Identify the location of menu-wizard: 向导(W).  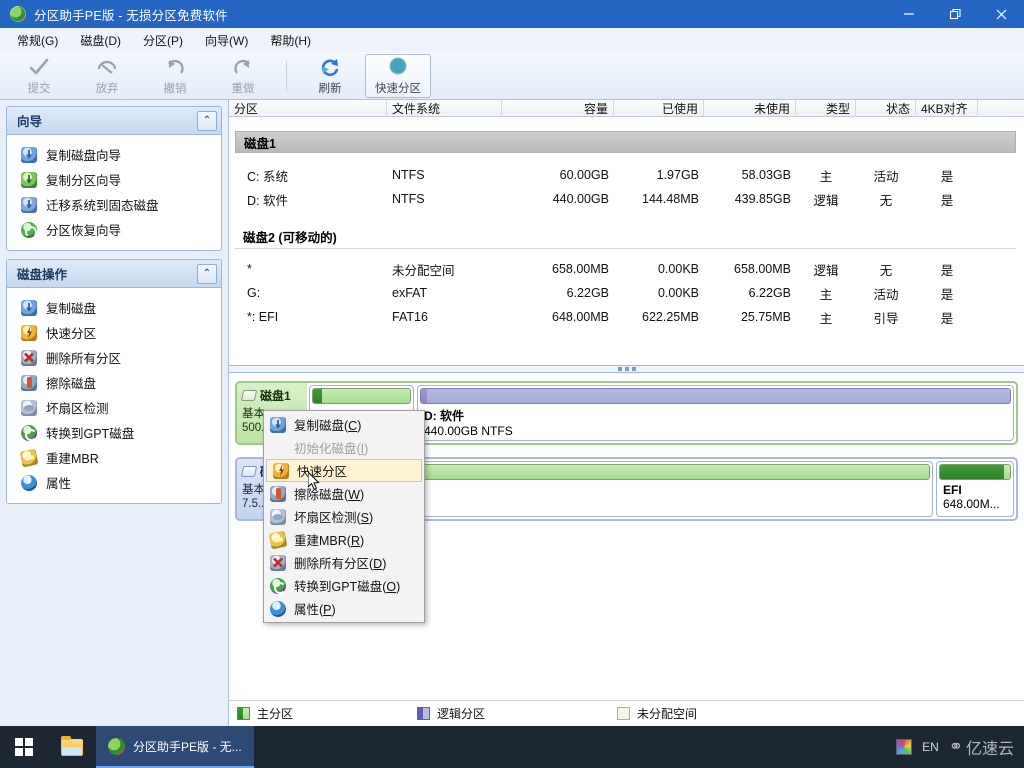
(226, 40).